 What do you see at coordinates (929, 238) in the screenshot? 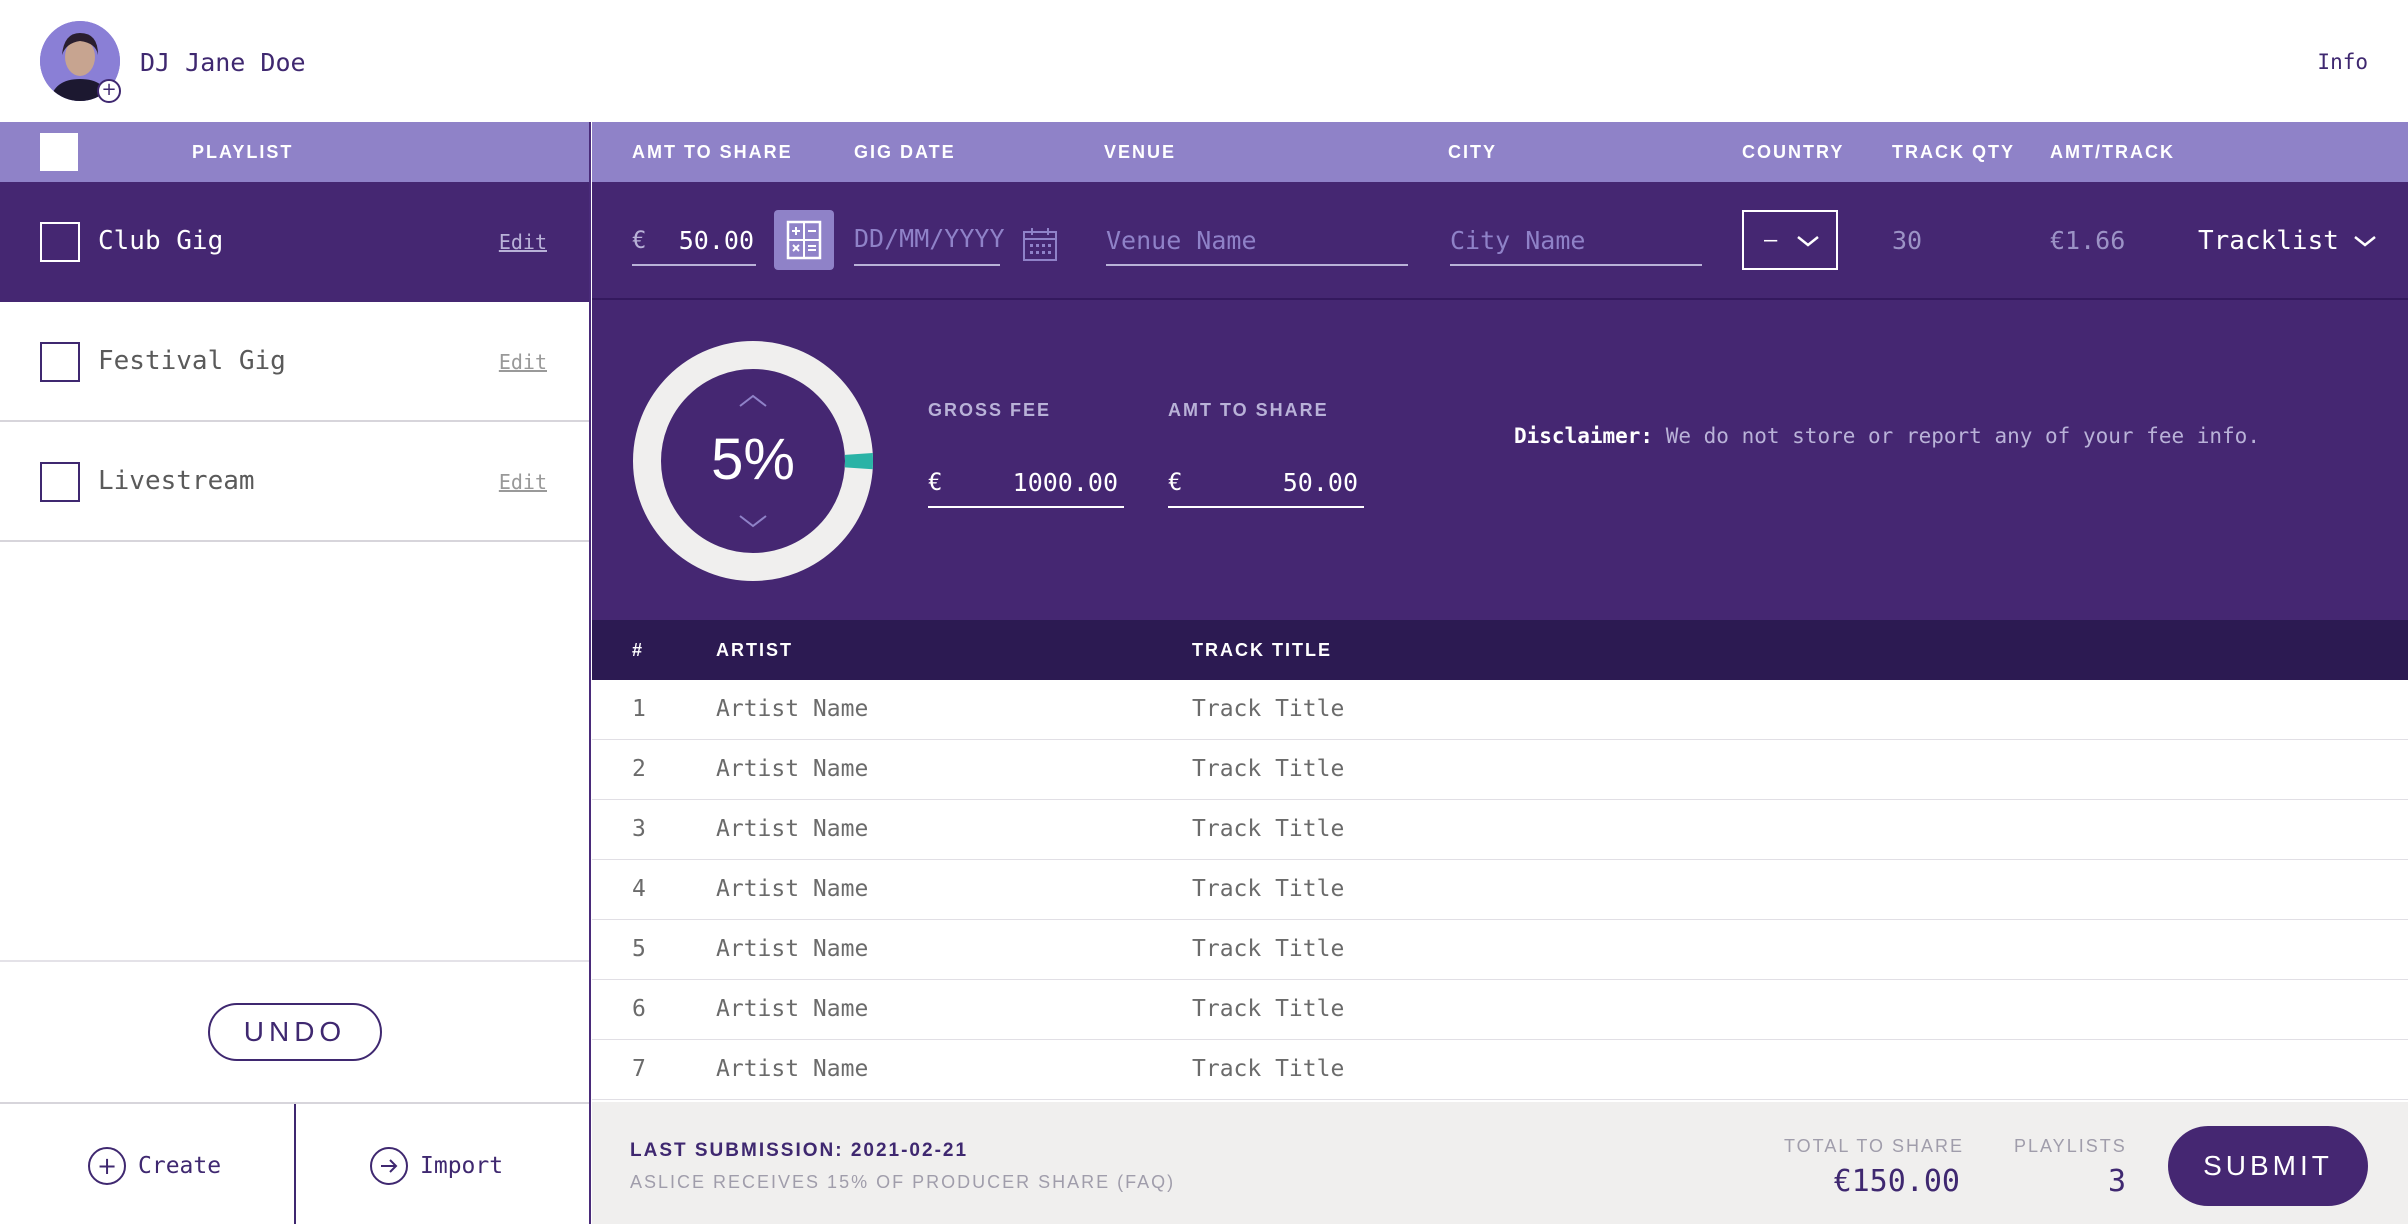
I see `gig-date-input: DD/MM/YYYY` at bounding box center [929, 238].